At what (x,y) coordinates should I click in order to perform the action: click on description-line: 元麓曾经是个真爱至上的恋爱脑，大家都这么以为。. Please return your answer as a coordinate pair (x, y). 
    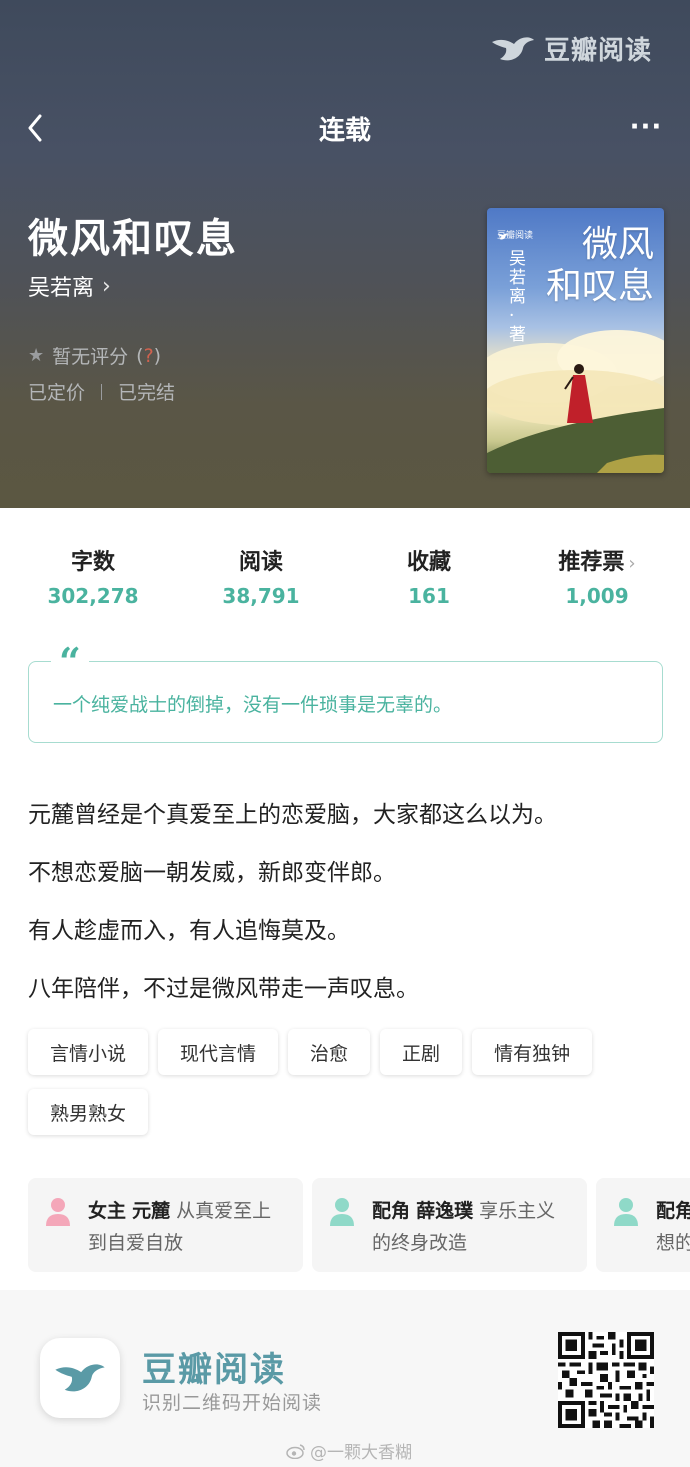
    Looking at the image, I should click on (292, 815).